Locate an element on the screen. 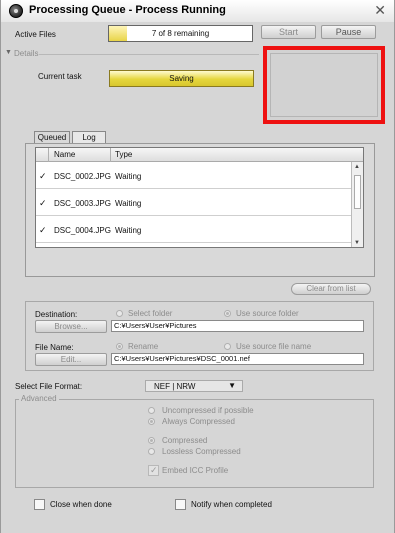 This screenshot has width=395, height=533. advanced-label: Advanced is located at coordinates (39, 398).